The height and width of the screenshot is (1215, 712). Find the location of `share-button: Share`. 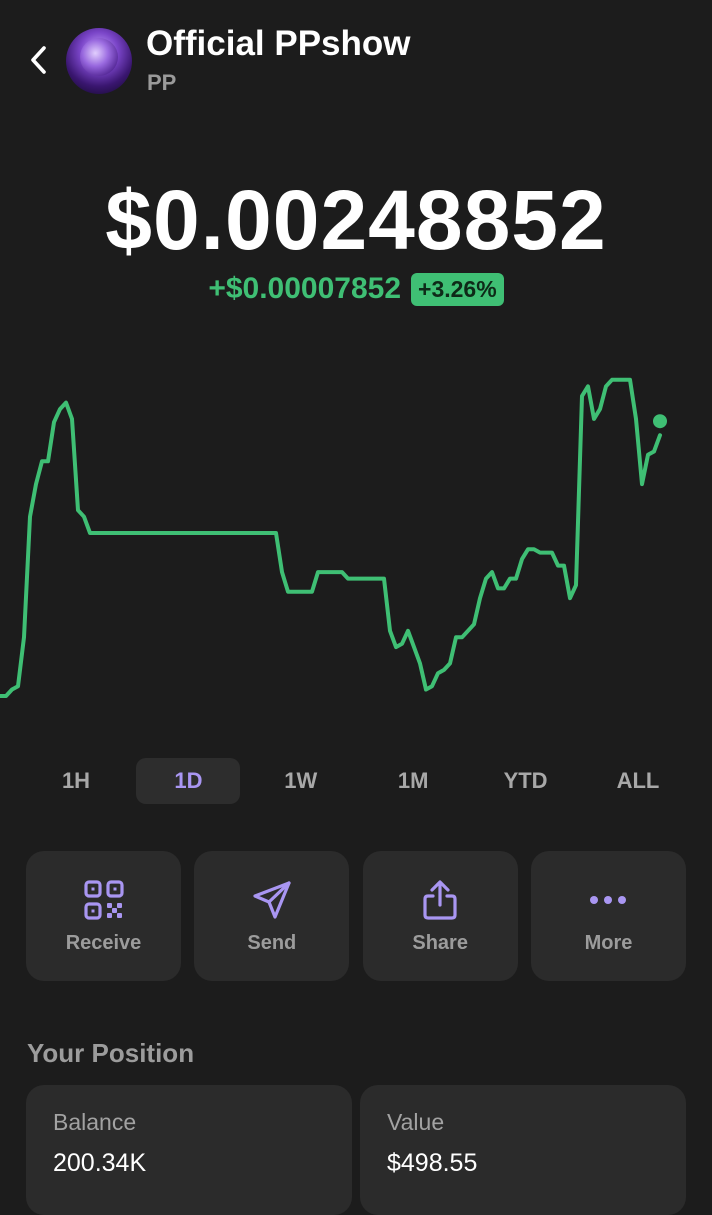

share-button: Share is located at coordinates (440, 916).